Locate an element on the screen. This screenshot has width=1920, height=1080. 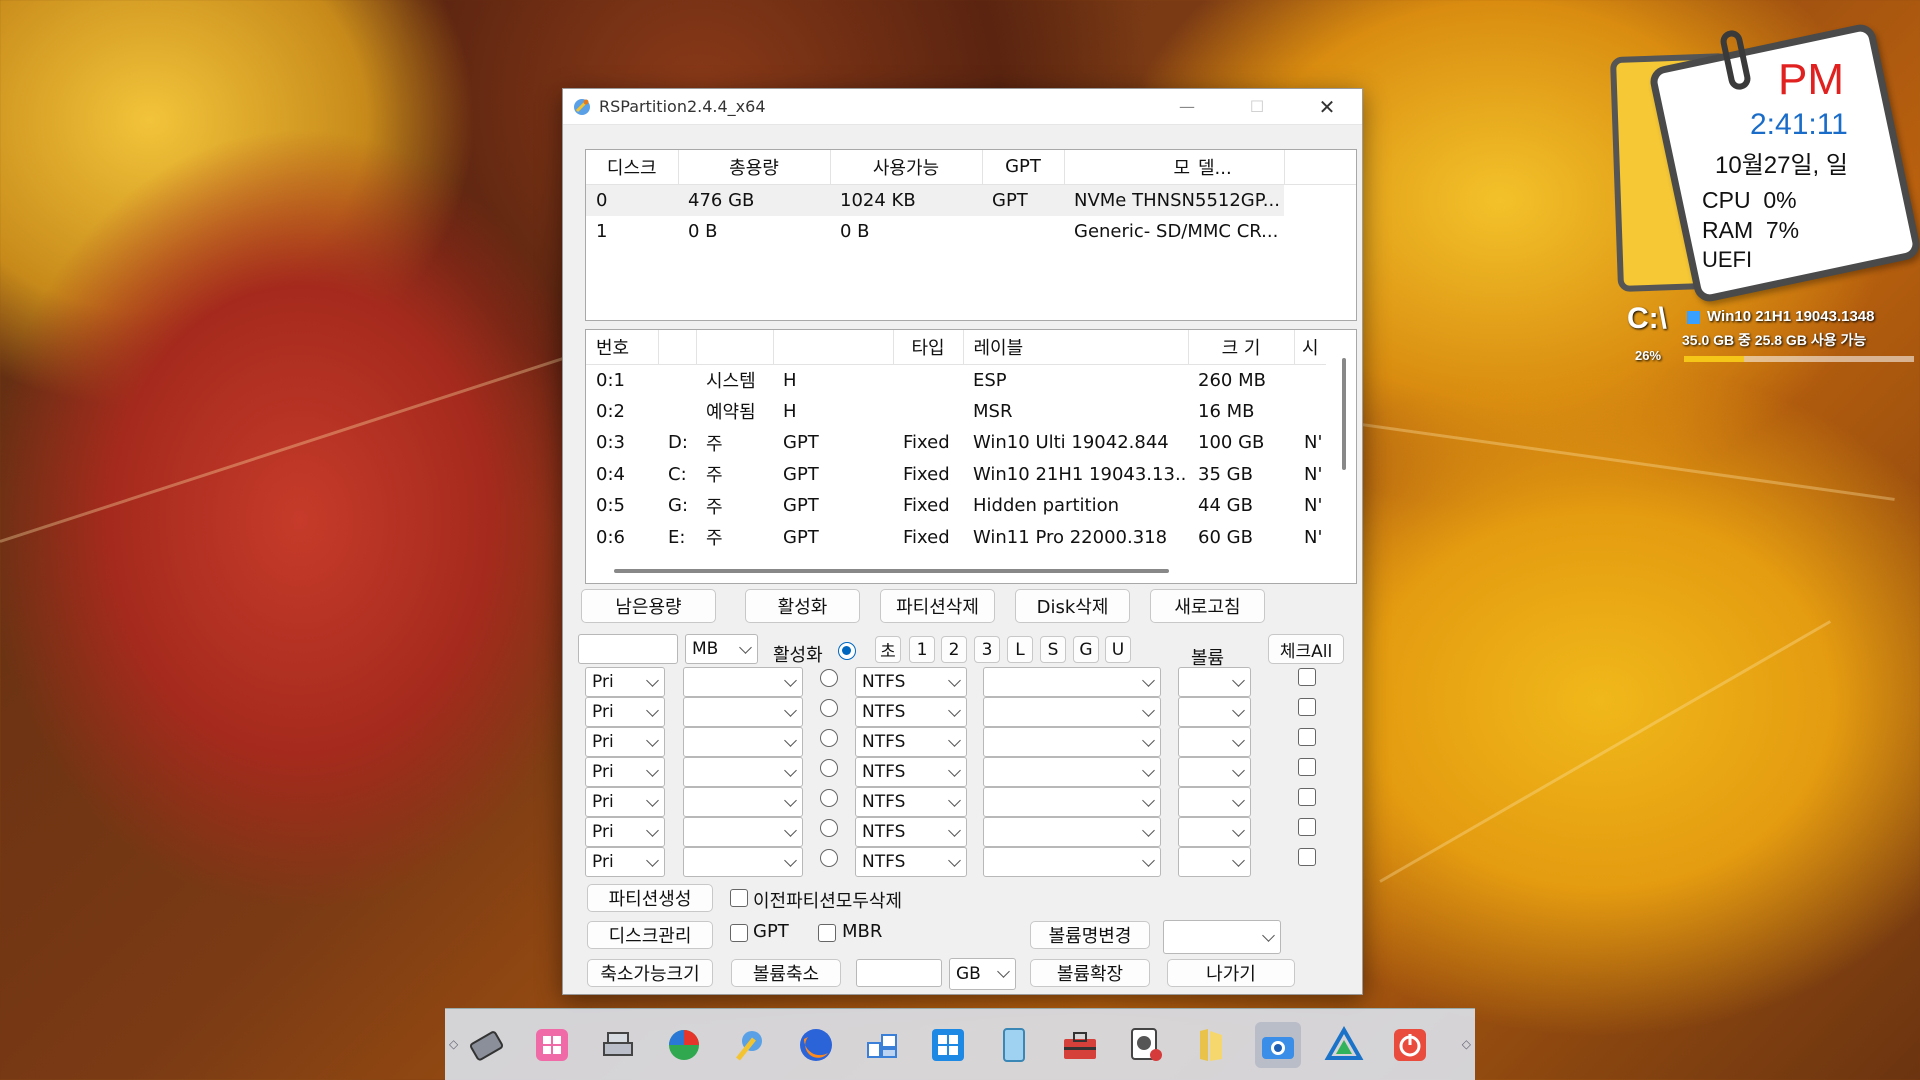
shrinkable-size-button: 축소가능크기 is located at coordinates (650, 973).